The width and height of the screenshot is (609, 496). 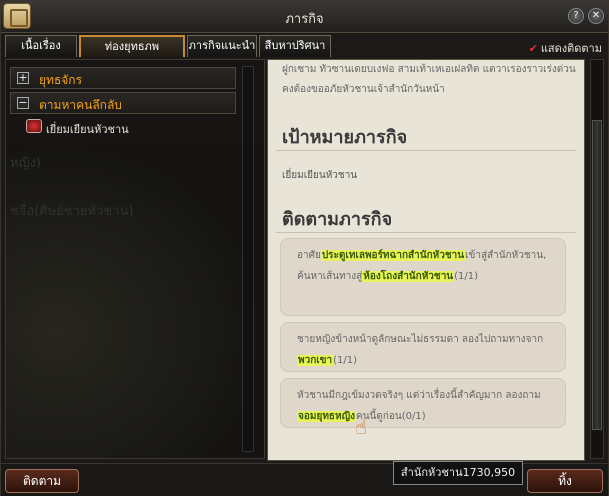 I want to click on show-tracking-toggle: ✔ แสดงติดตาม, so click(x=565, y=48).